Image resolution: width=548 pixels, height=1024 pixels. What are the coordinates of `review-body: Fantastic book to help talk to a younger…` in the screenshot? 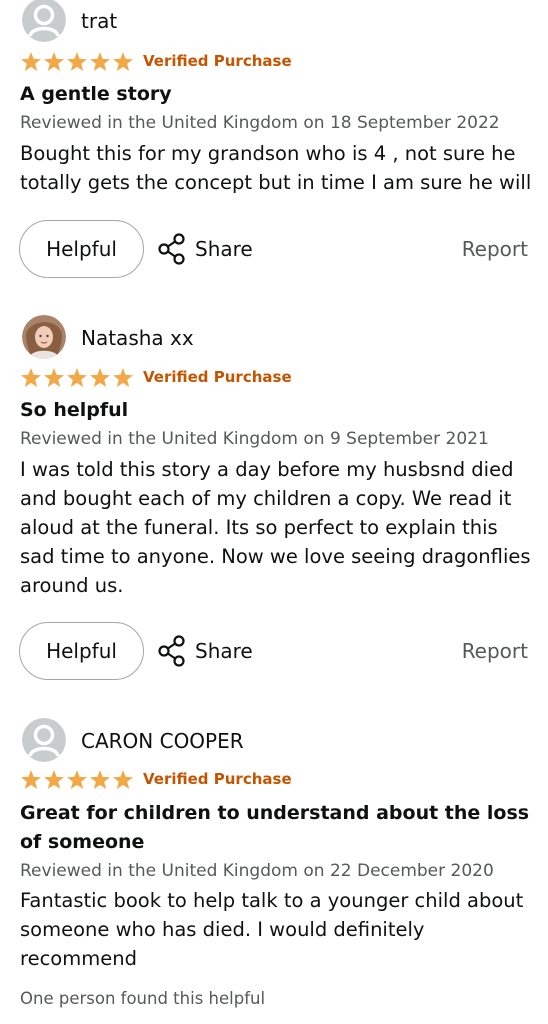 It's located at (272, 929).